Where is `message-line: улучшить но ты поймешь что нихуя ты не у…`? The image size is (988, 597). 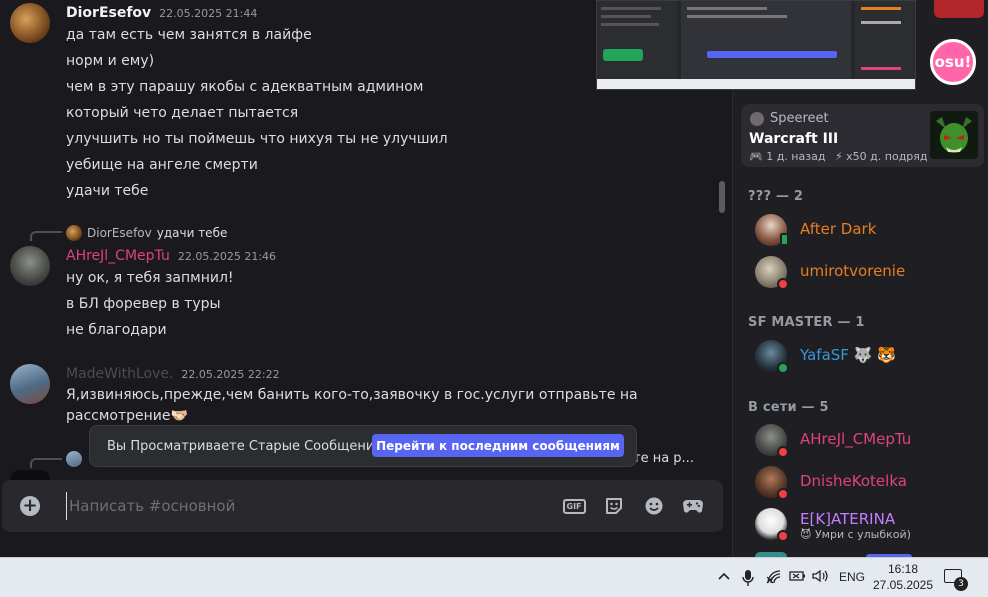 message-line: улучшить но ты поймешь что нихуя ты не у… is located at coordinates (257, 139).